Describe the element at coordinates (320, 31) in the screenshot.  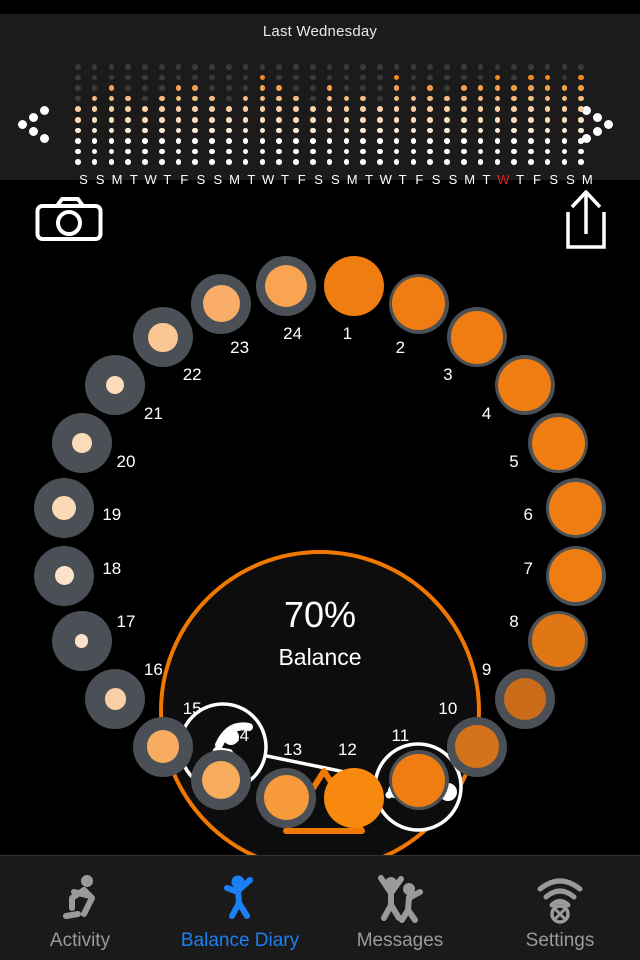
I see `history-title: Last Wednesday` at that location.